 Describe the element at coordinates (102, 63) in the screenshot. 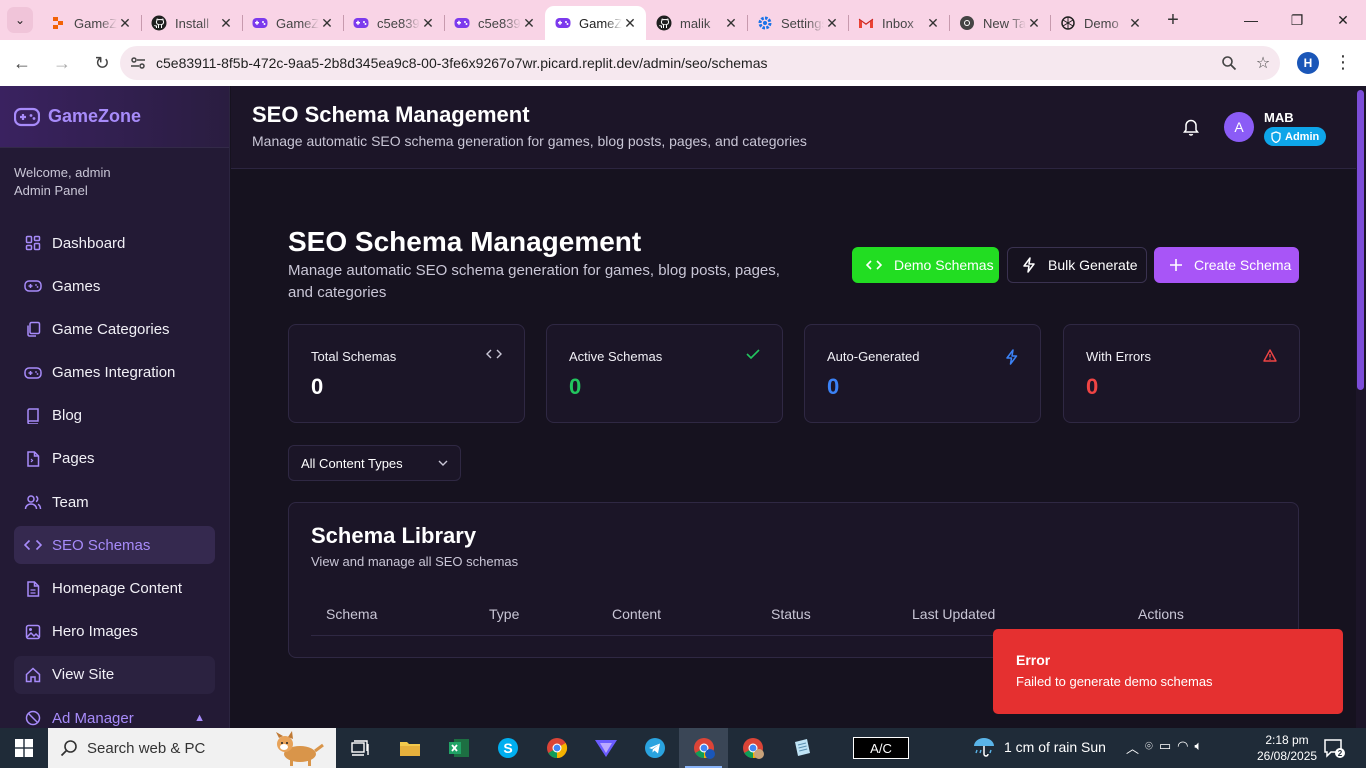

I see `reload-button: ↻` at that location.